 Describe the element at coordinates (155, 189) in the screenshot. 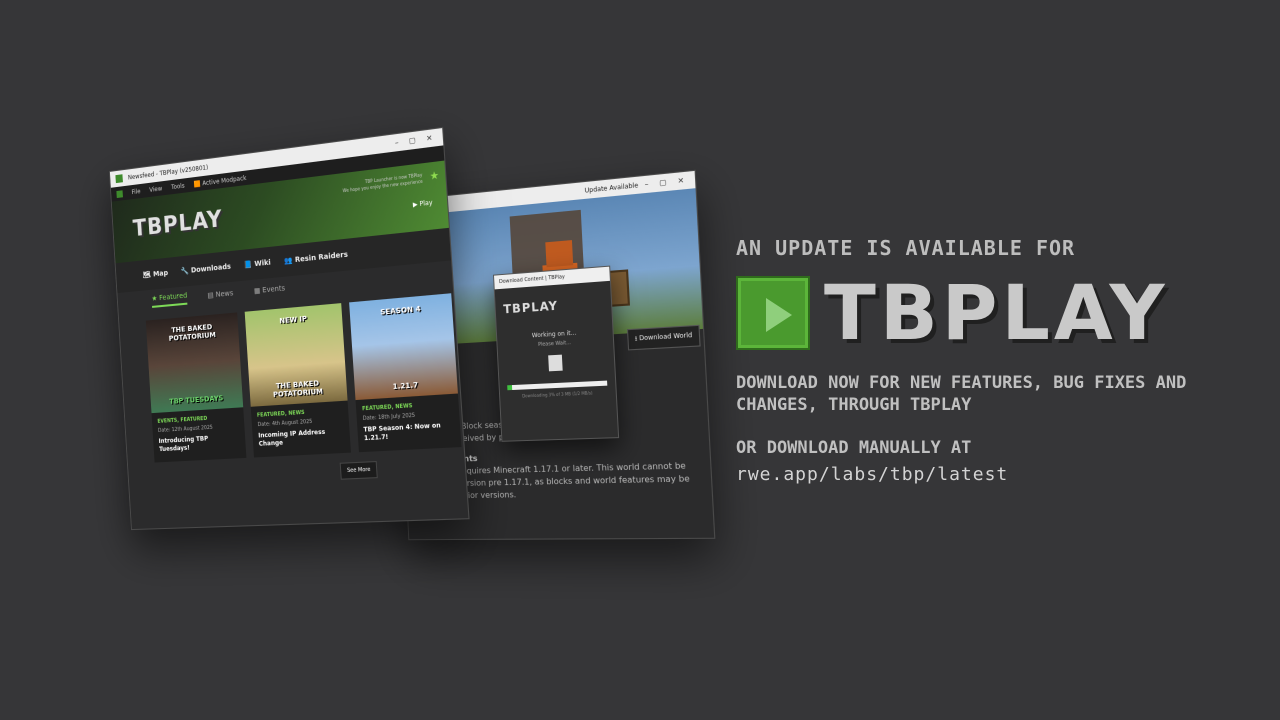

I see `menu-view: View` at that location.